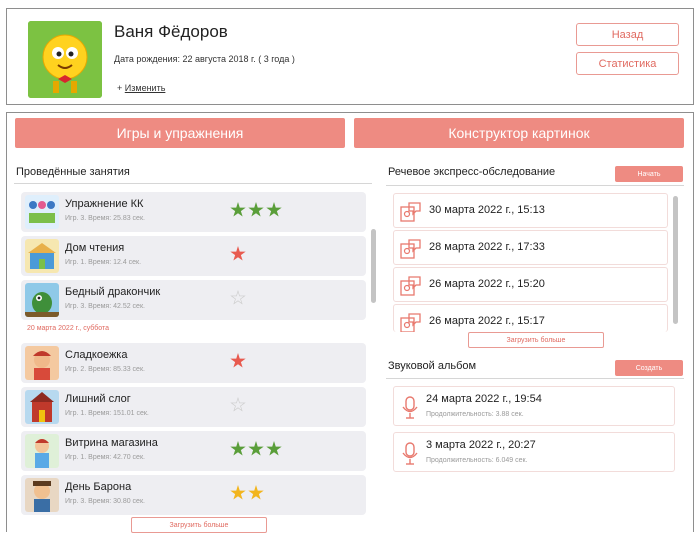 The image size is (699, 535). What do you see at coordinates (107, 413) in the screenshot?
I see `lesson-meta: Игр. 1. Время: 151.01 сек.` at bounding box center [107, 413].